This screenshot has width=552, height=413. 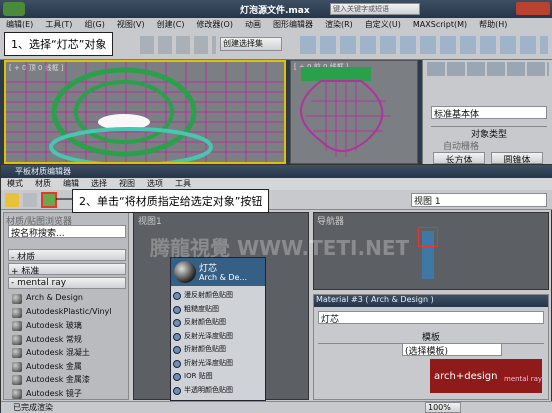 What do you see at coordinates (293, 25) in the screenshot?
I see `max-menu-item: 图形编辑器` at bounding box center [293, 25].